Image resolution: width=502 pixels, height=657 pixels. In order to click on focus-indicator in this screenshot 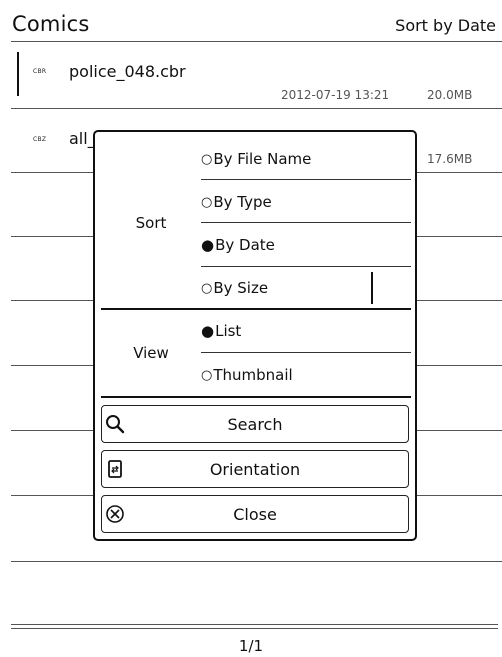, I will do `click(18, 74)`.